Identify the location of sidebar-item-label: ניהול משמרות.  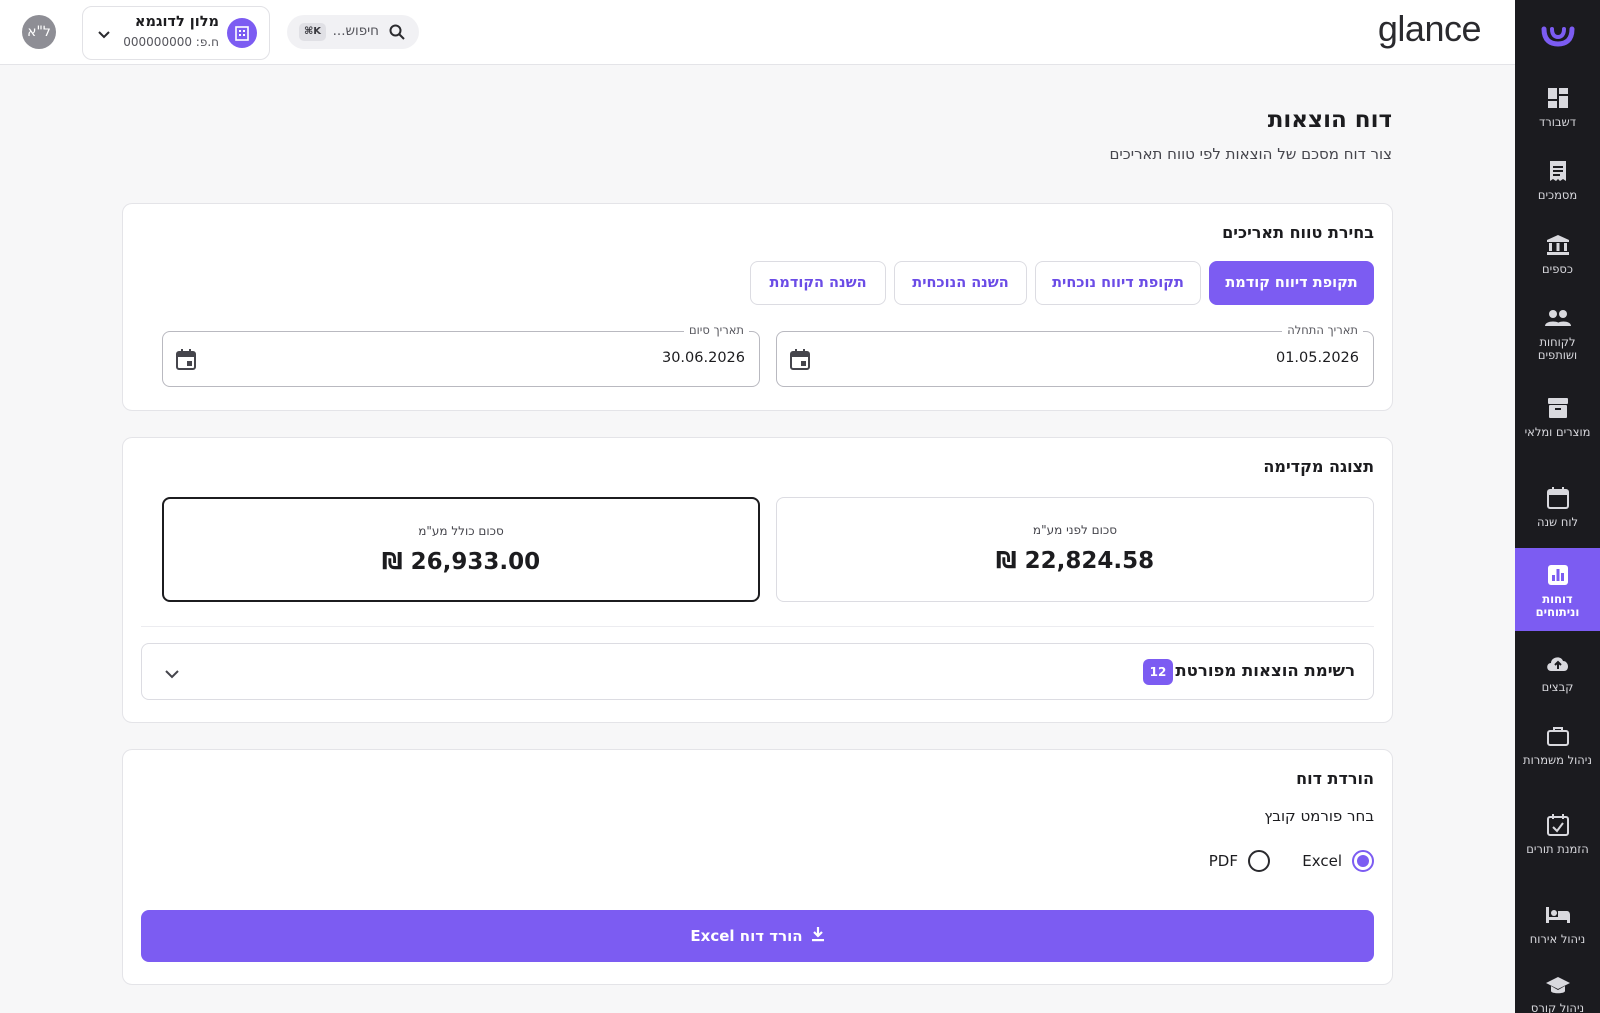
(1557, 760).